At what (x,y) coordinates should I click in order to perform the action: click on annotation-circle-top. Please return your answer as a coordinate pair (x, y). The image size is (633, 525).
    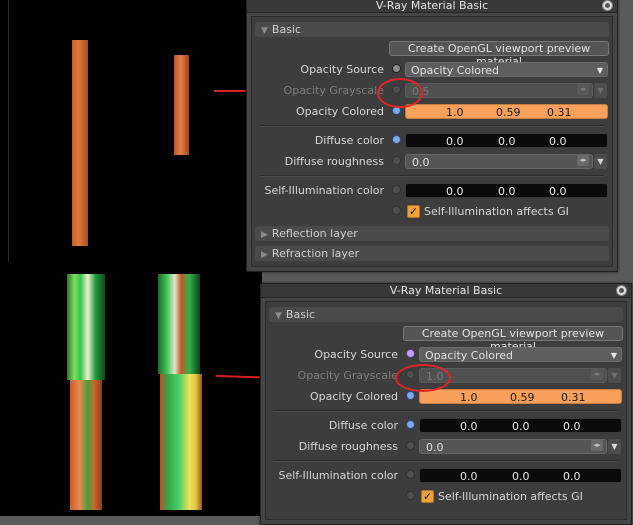
    Looking at the image, I should click on (400, 93).